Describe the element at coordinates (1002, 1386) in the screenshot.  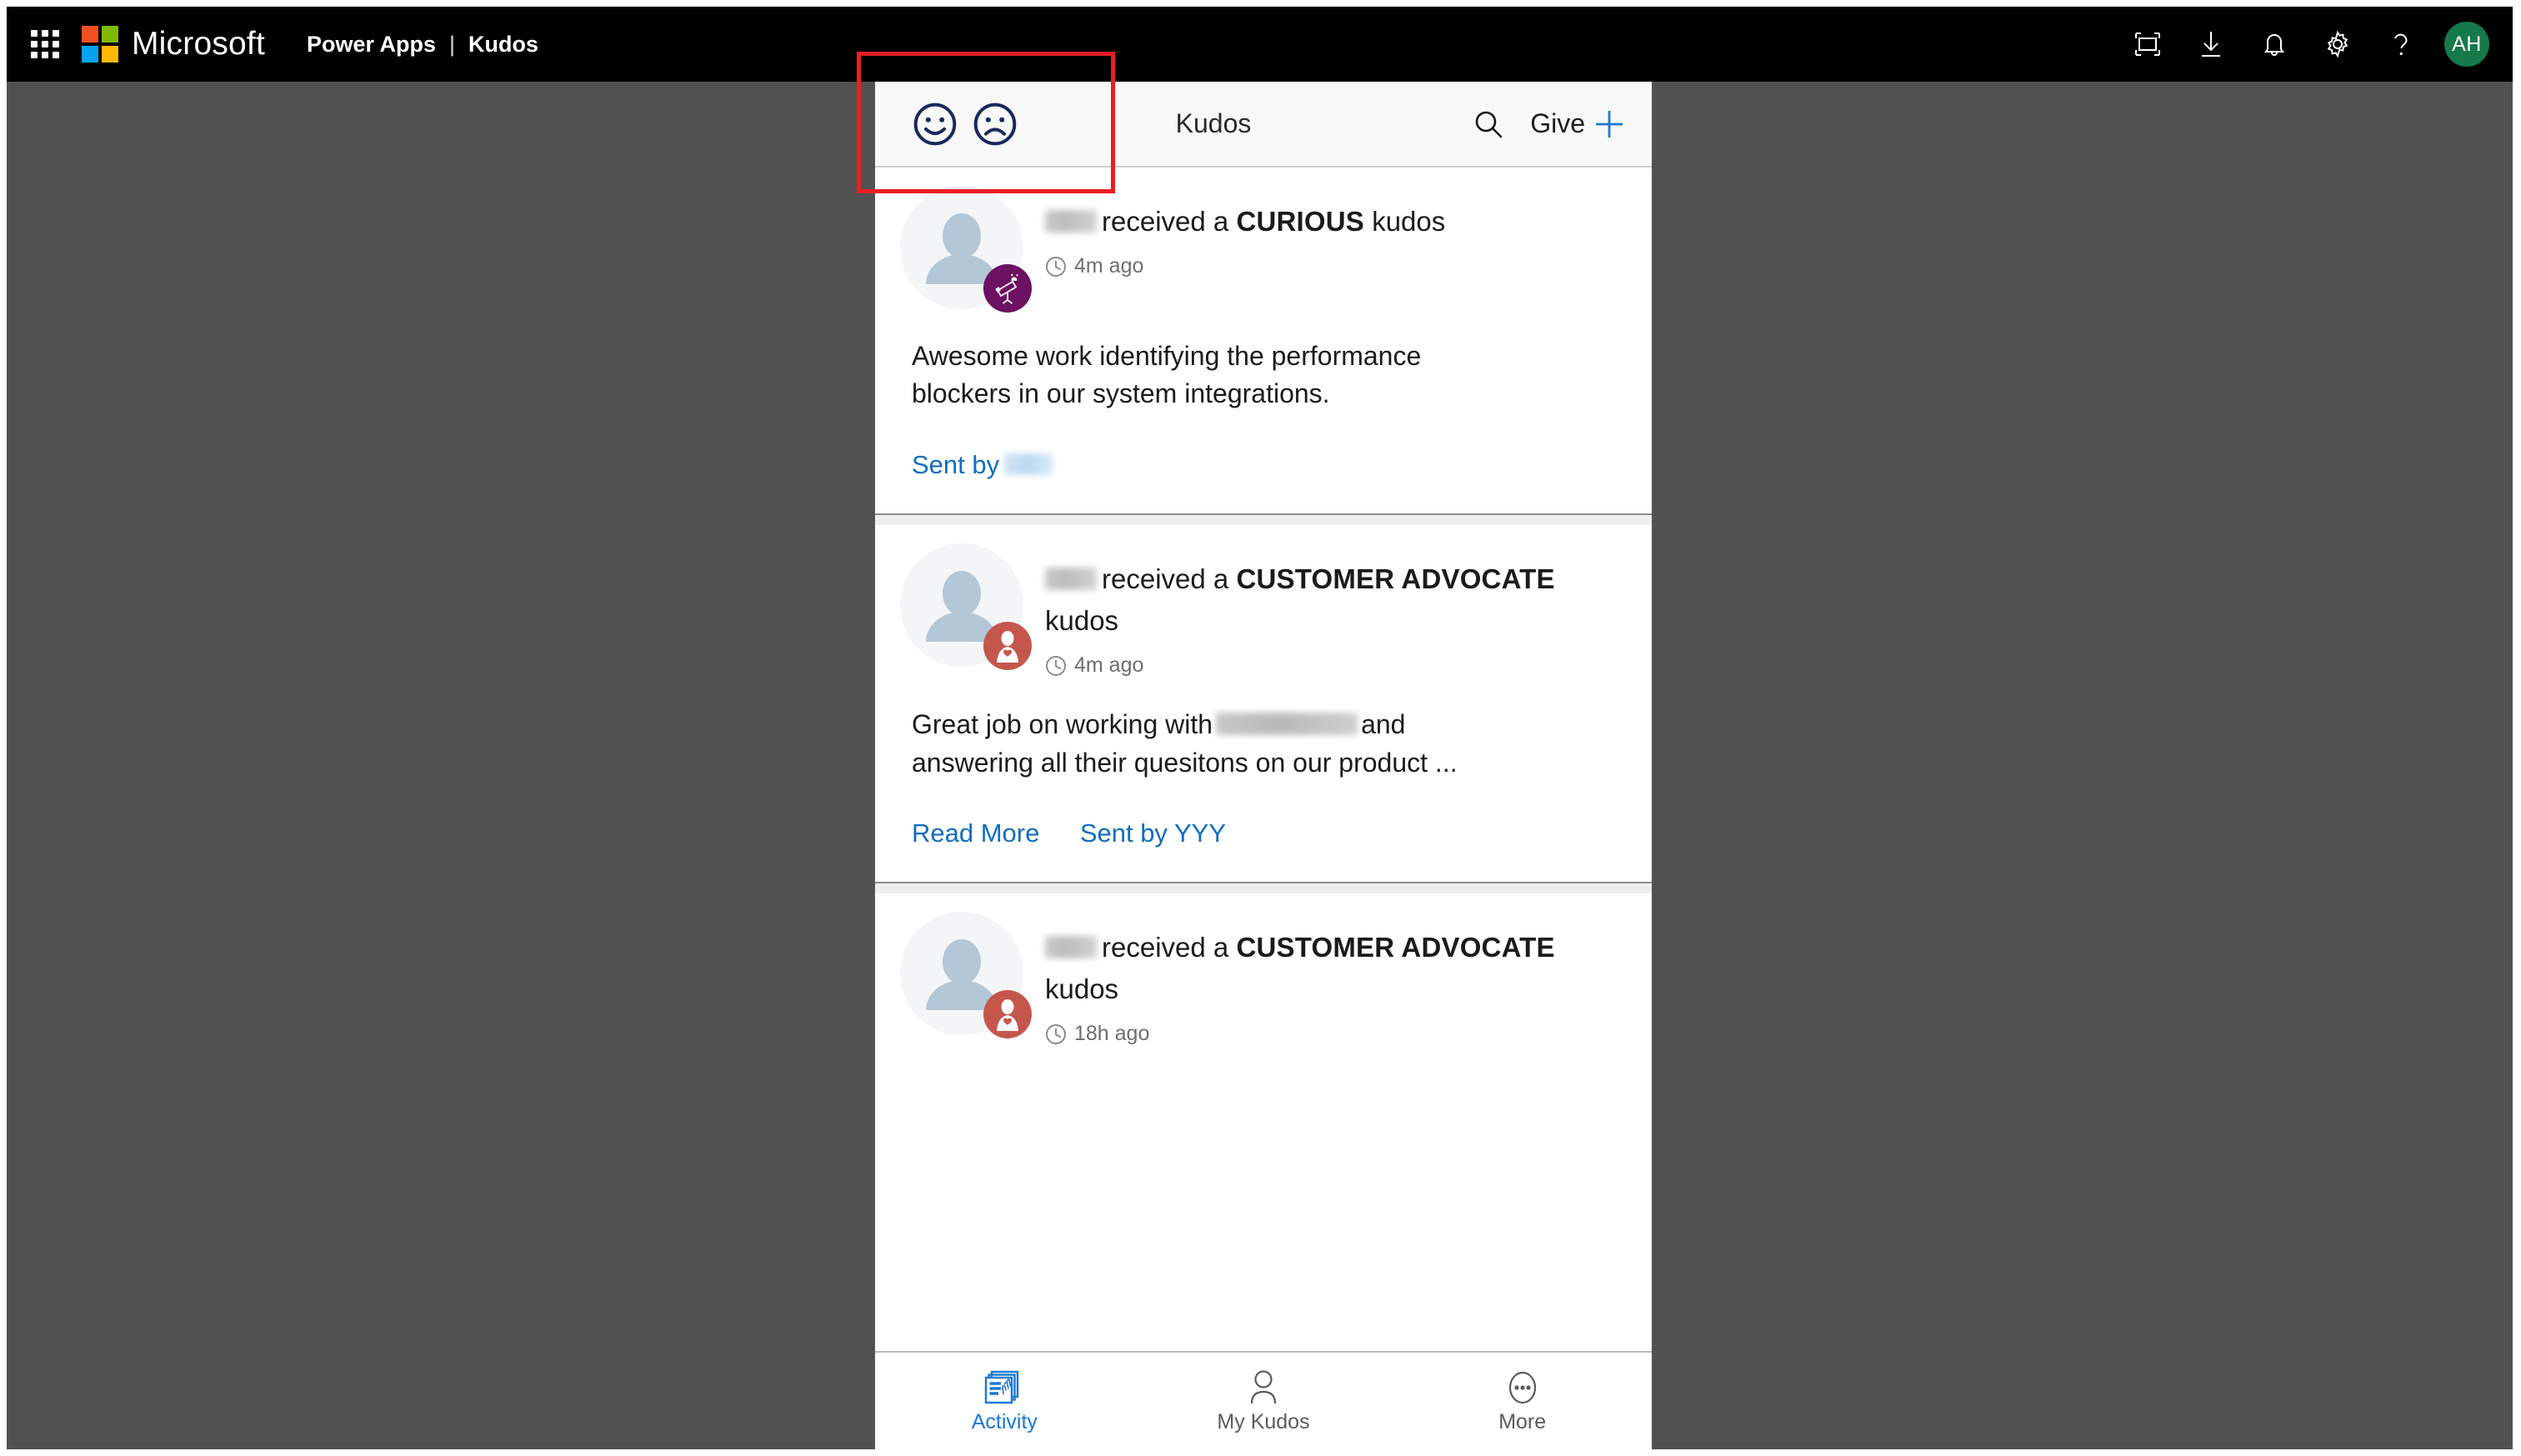
I see `activity-feed-icon` at that location.